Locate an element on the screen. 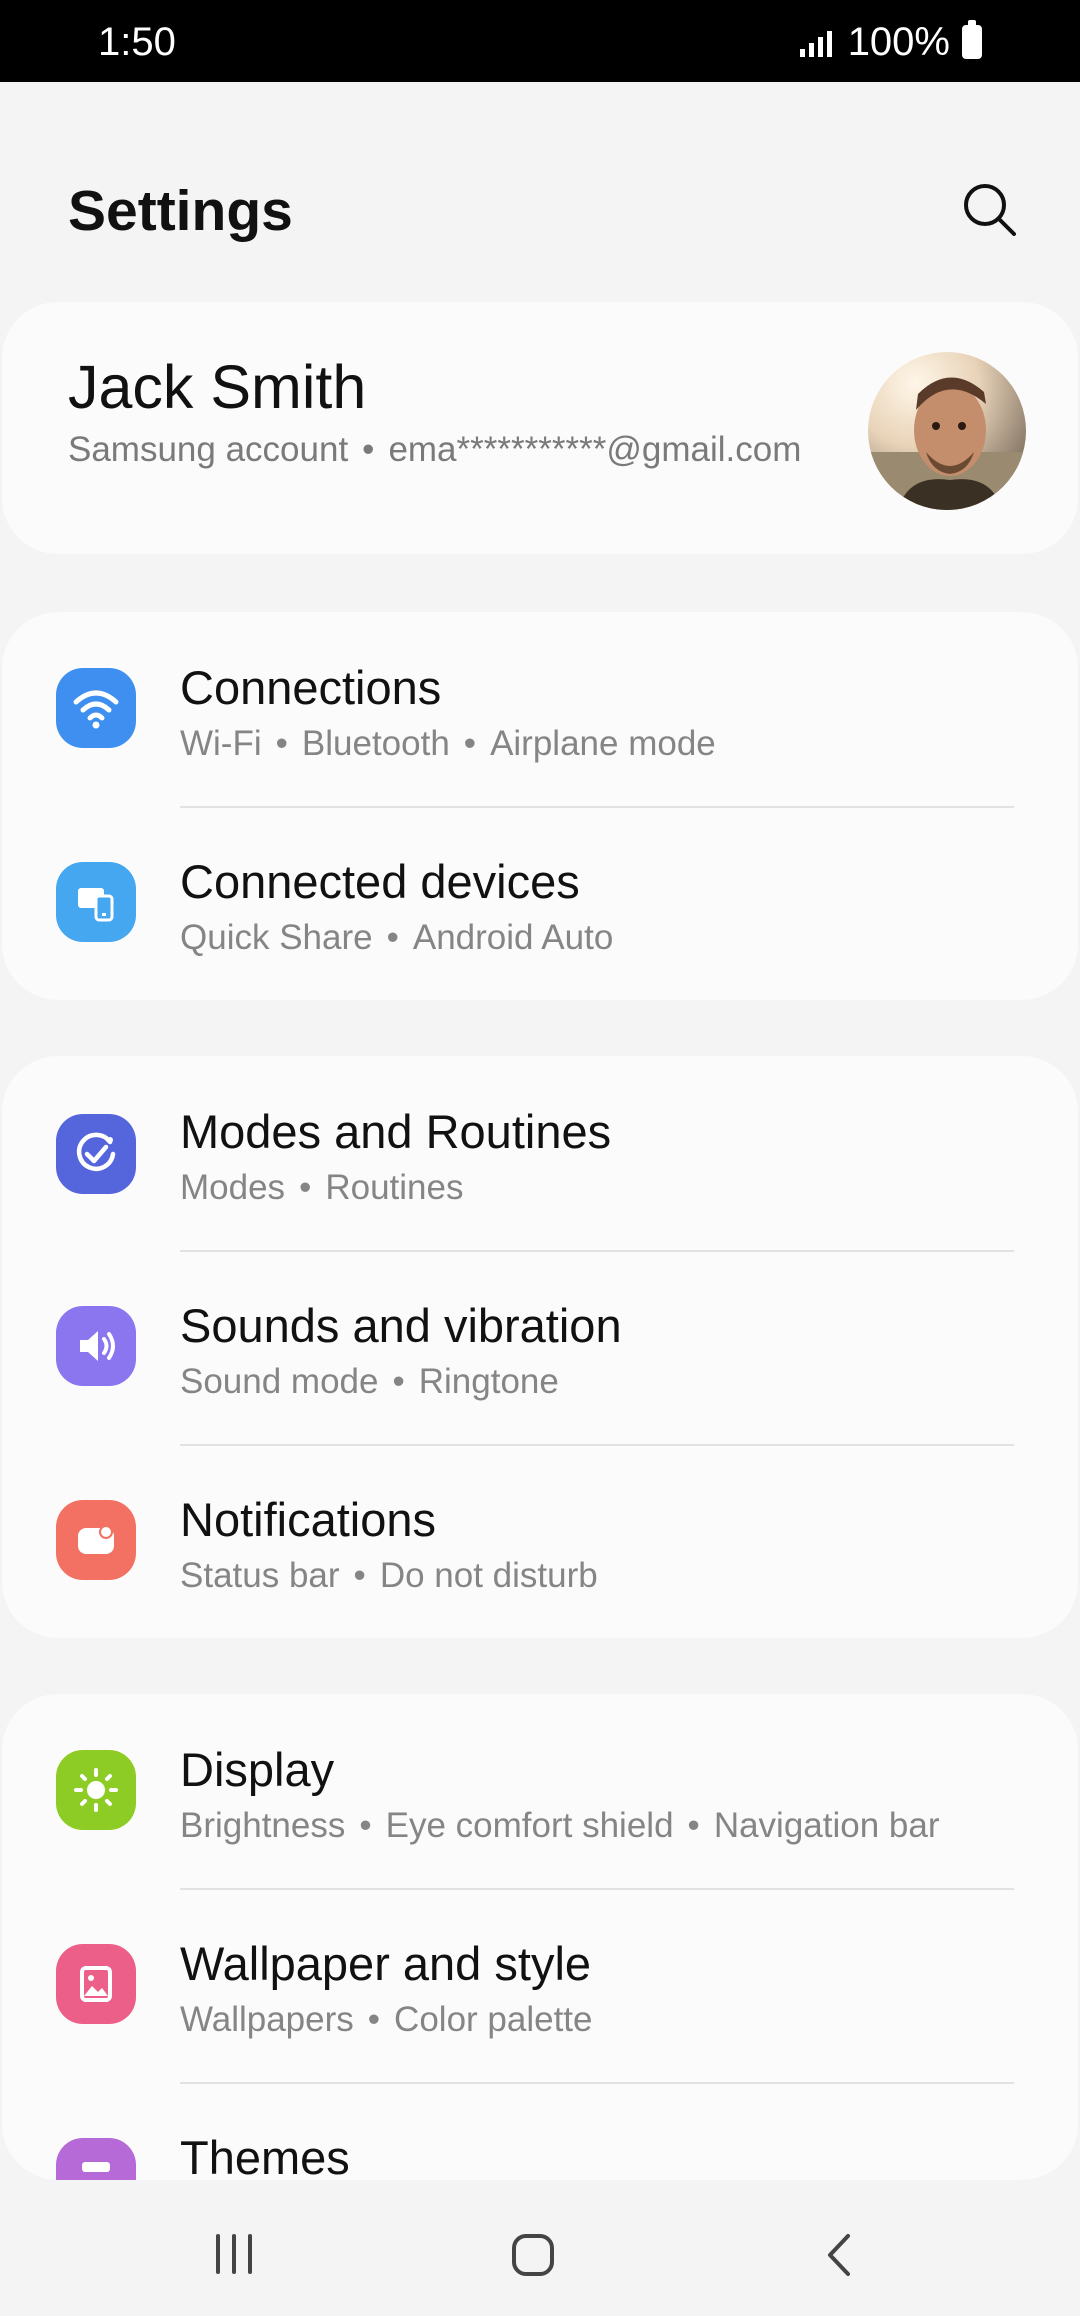 This screenshot has height=2316, width=1080. sun-icon is located at coordinates (96, 1790).